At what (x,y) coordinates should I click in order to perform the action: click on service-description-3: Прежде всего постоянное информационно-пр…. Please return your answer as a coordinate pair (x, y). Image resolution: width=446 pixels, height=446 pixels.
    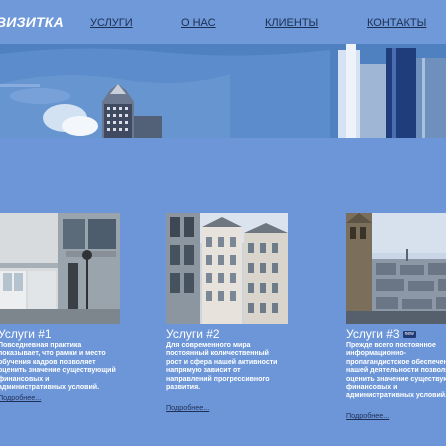
    Looking at the image, I should click on (396, 371).